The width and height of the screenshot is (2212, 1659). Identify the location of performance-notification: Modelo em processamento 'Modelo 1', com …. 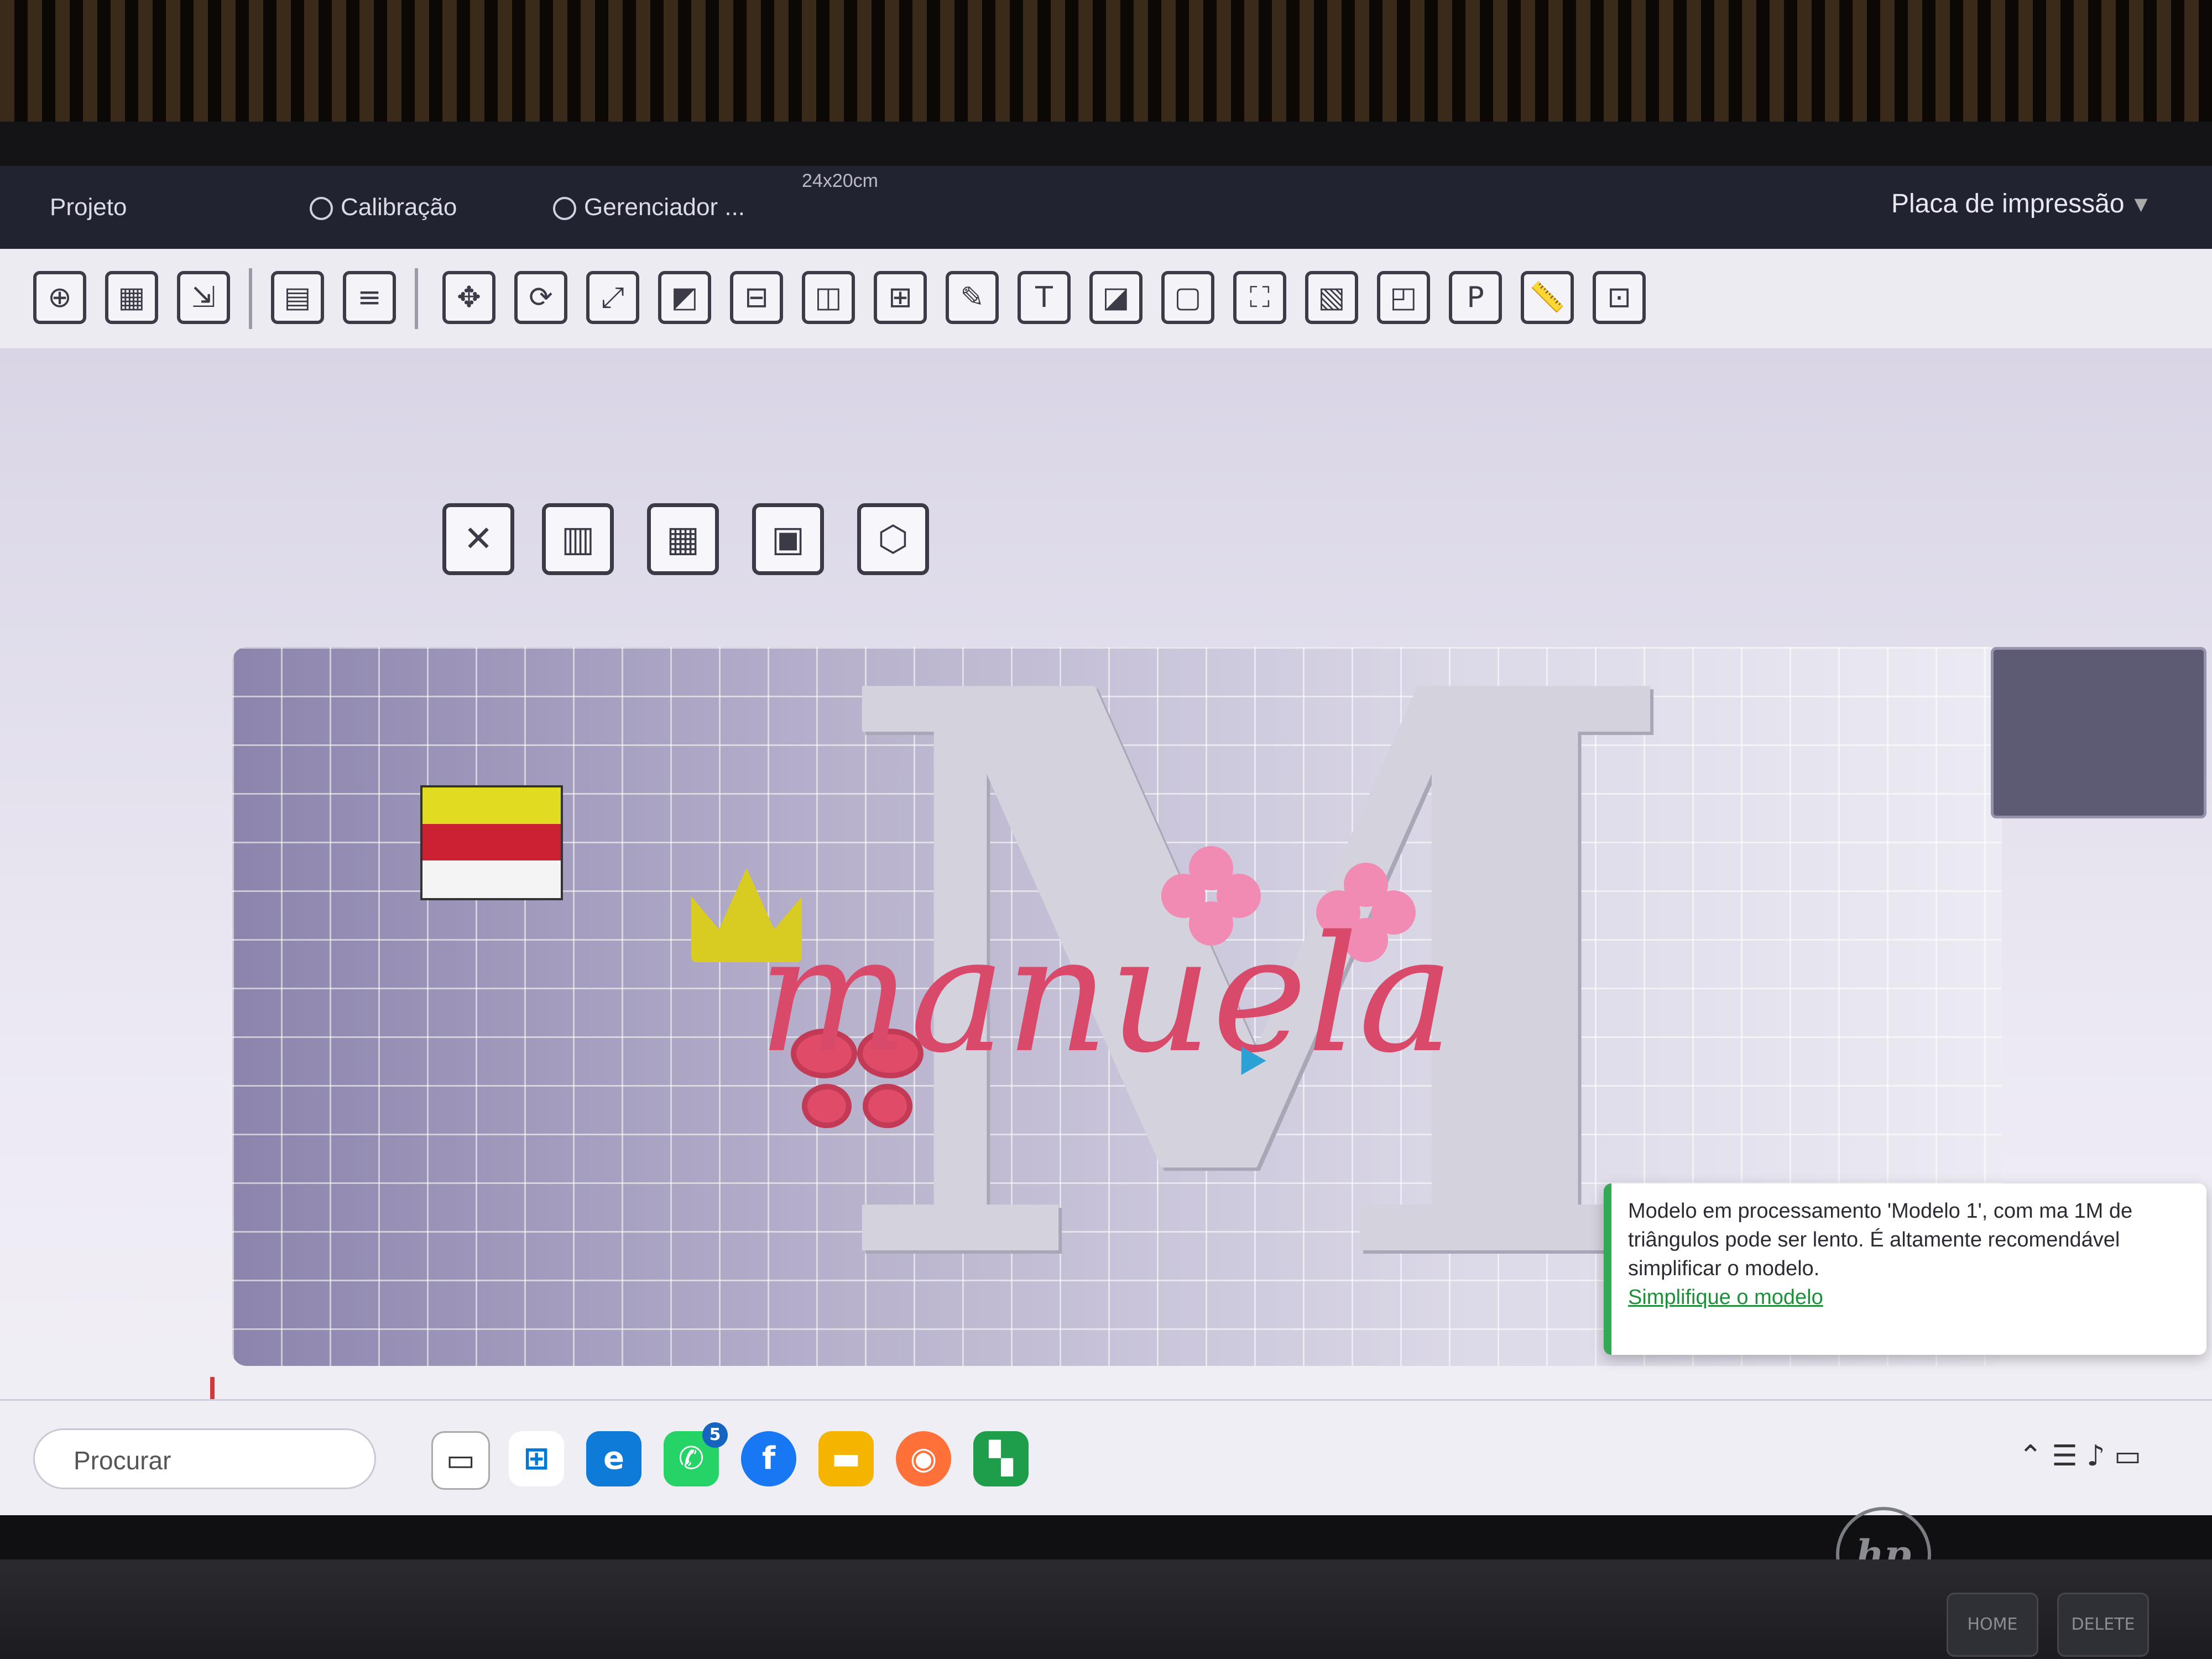
(1905, 1269).